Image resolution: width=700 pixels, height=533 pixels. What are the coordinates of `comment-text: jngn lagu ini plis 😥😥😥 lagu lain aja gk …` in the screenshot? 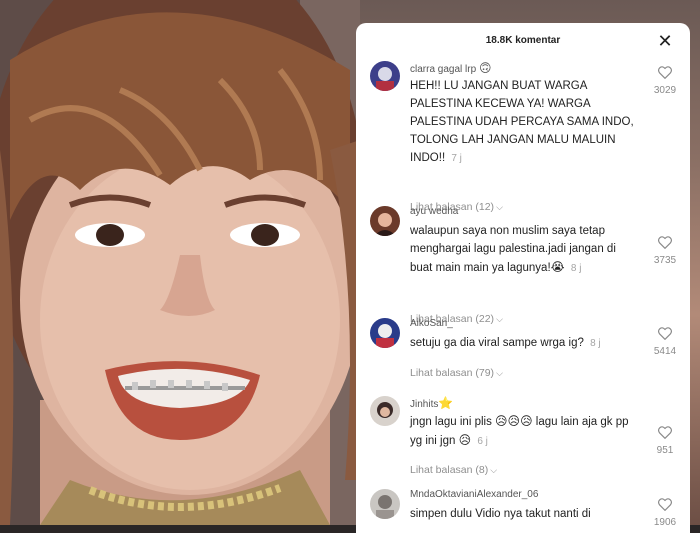 It's located at (524, 431).